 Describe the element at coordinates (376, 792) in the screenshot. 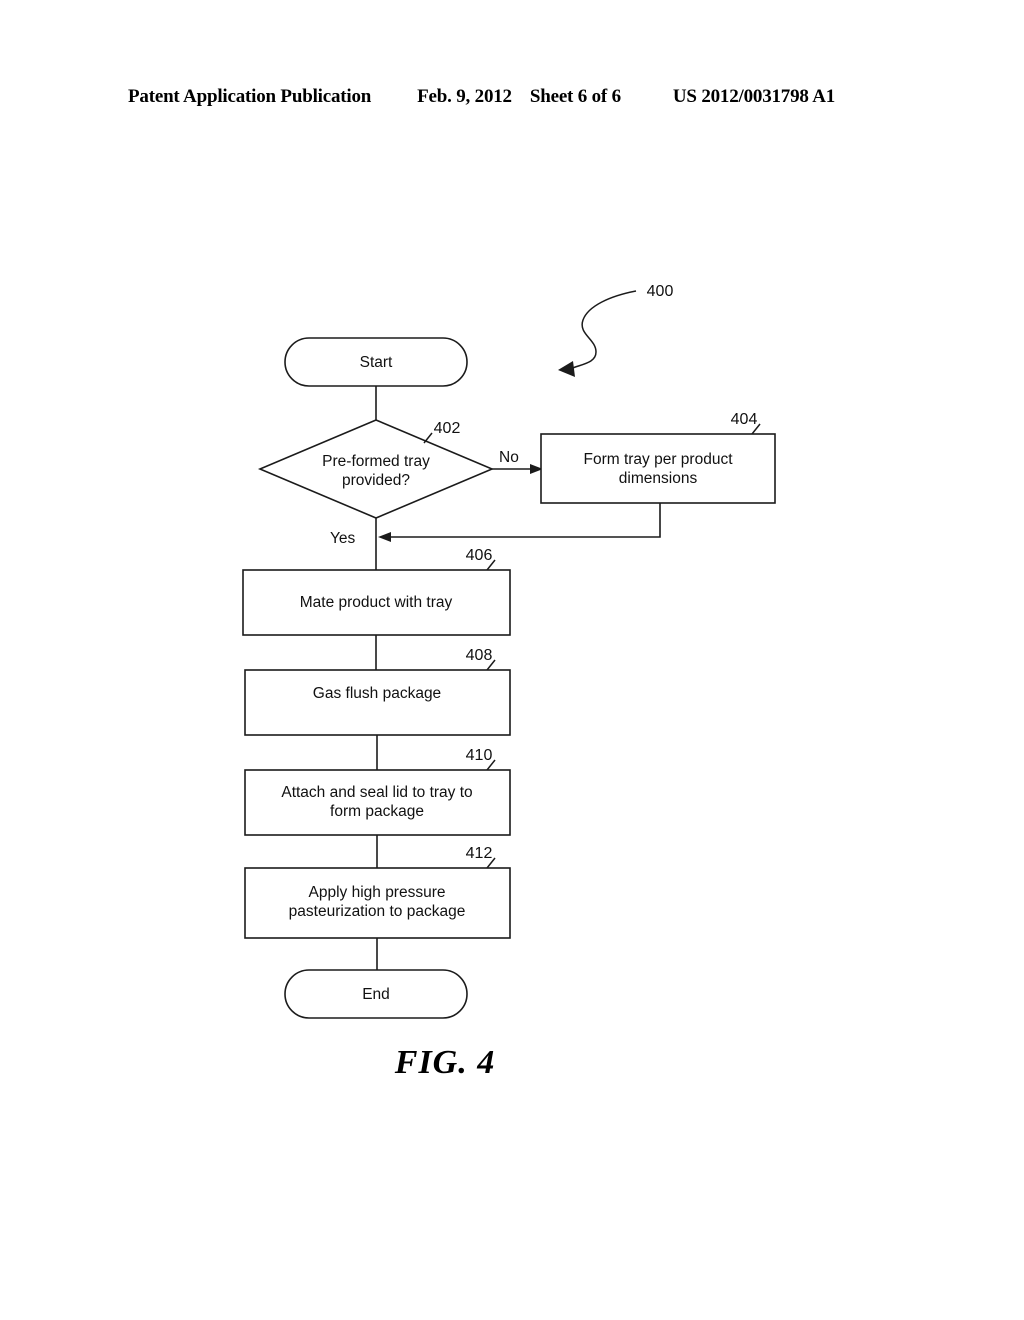

I see `node-410-label-line1: Attach and seal lid to tray to` at that location.